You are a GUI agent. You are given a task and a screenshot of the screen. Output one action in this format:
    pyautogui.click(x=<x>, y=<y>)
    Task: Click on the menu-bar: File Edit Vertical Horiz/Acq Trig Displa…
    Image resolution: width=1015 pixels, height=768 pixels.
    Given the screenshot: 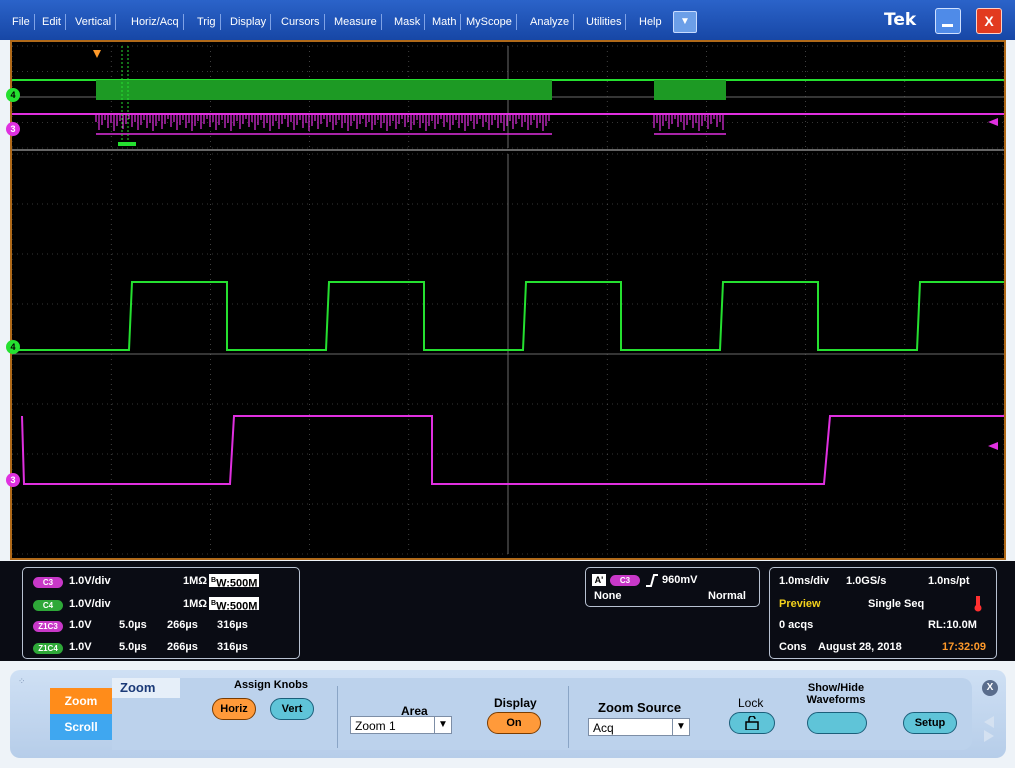 What is the action you would take?
    pyautogui.click(x=507, y=20)
    